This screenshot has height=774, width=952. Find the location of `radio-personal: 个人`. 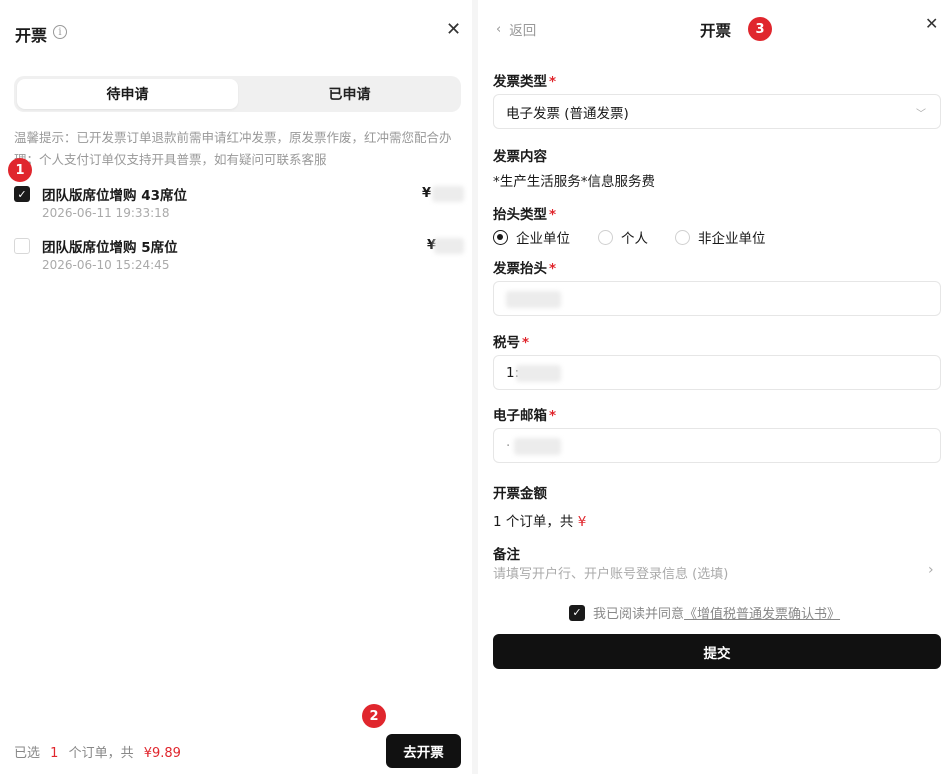

radio-personal: 个人 is located at coordinates (623, 237).